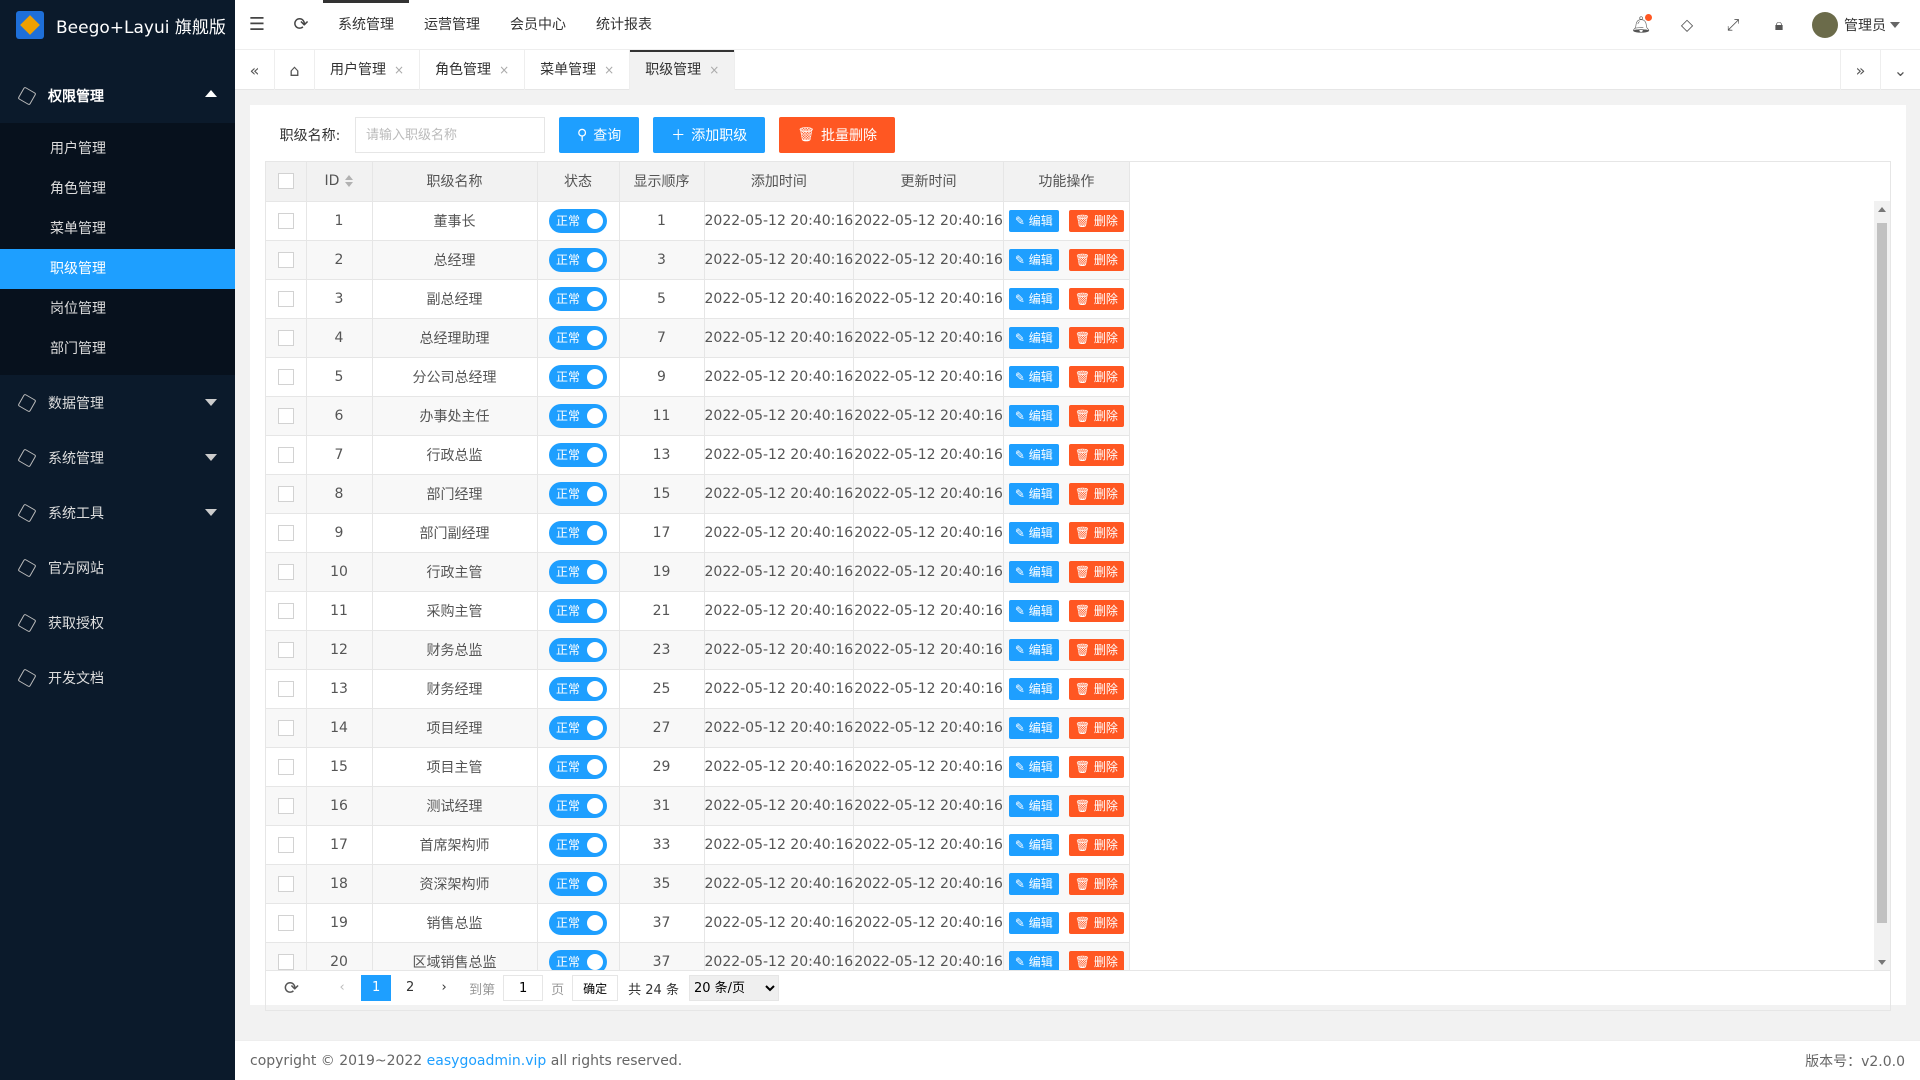  Describe the element at coordinates (538, 25) in the screenshot. I see `top-nav-item-2: 会员中心` at that location.